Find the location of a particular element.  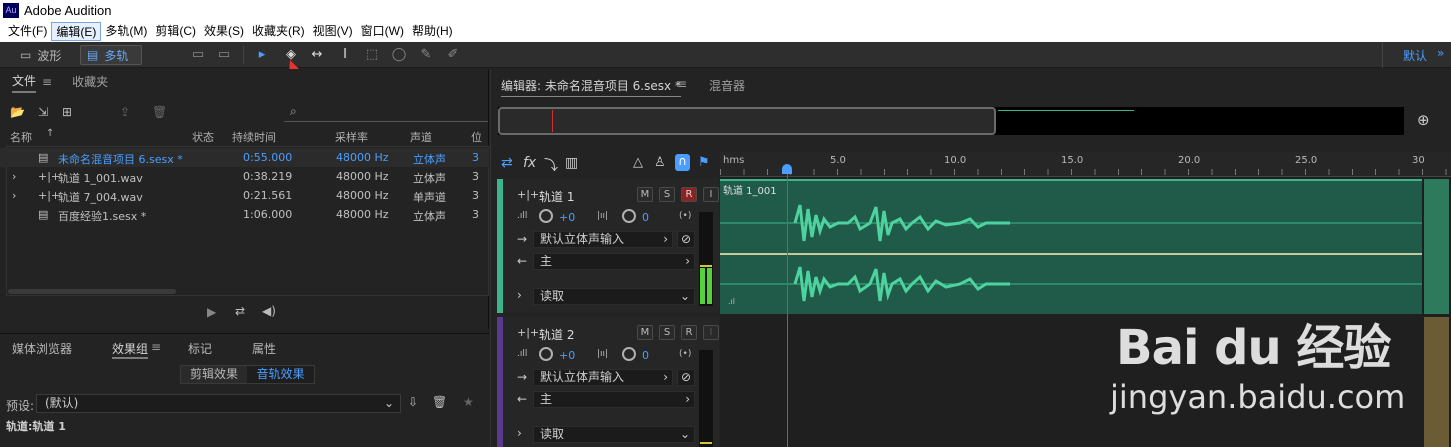

audio-clip: 轨道 1_001 .ıl is located at coordinates (1071, 246).